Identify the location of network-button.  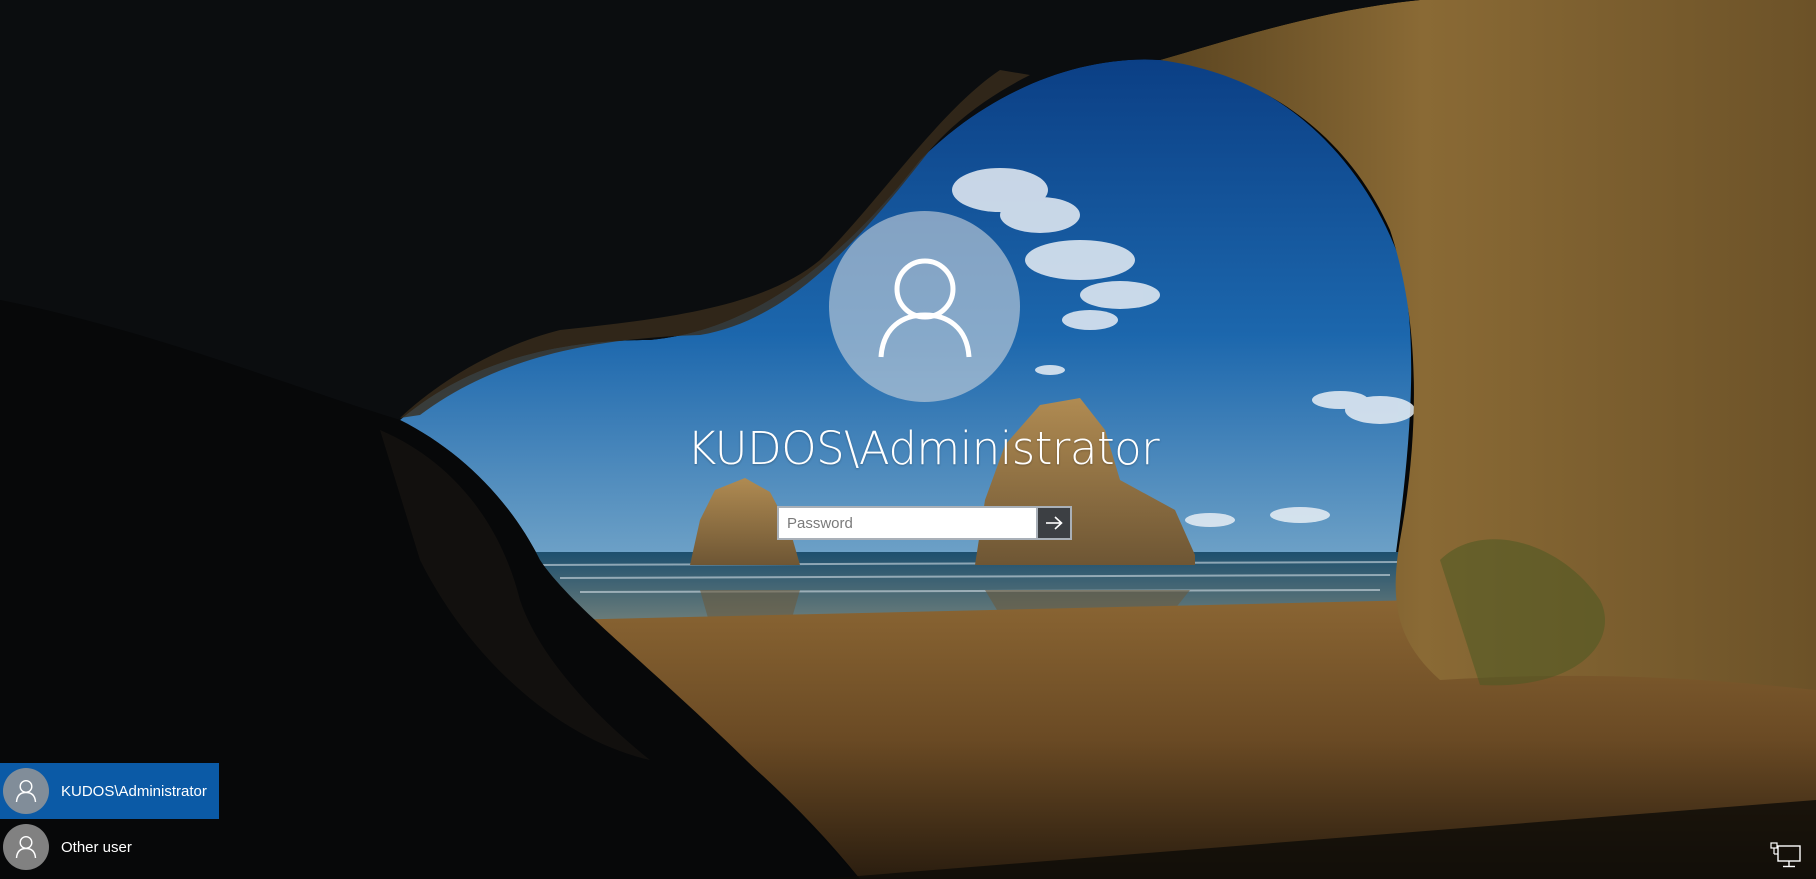
(1786, 856).